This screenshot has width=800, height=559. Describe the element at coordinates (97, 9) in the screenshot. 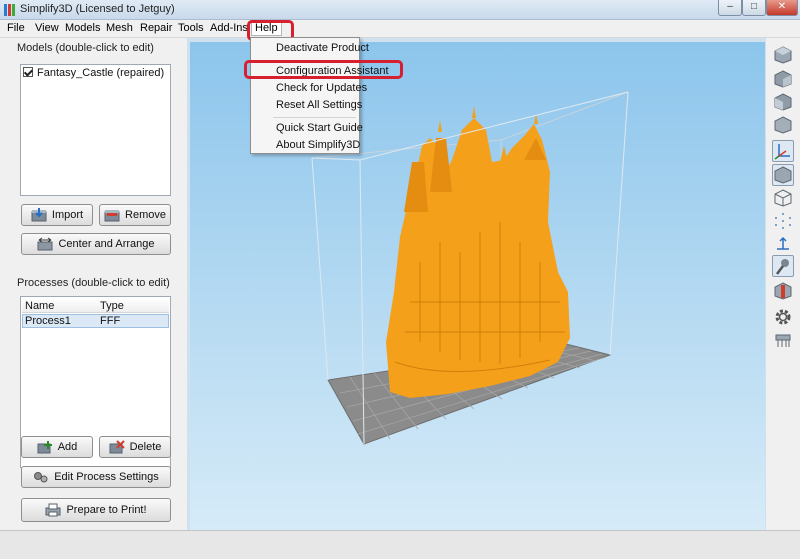

I see `window-title: Simplify3D (Licensed to Jetguy)` at that location.